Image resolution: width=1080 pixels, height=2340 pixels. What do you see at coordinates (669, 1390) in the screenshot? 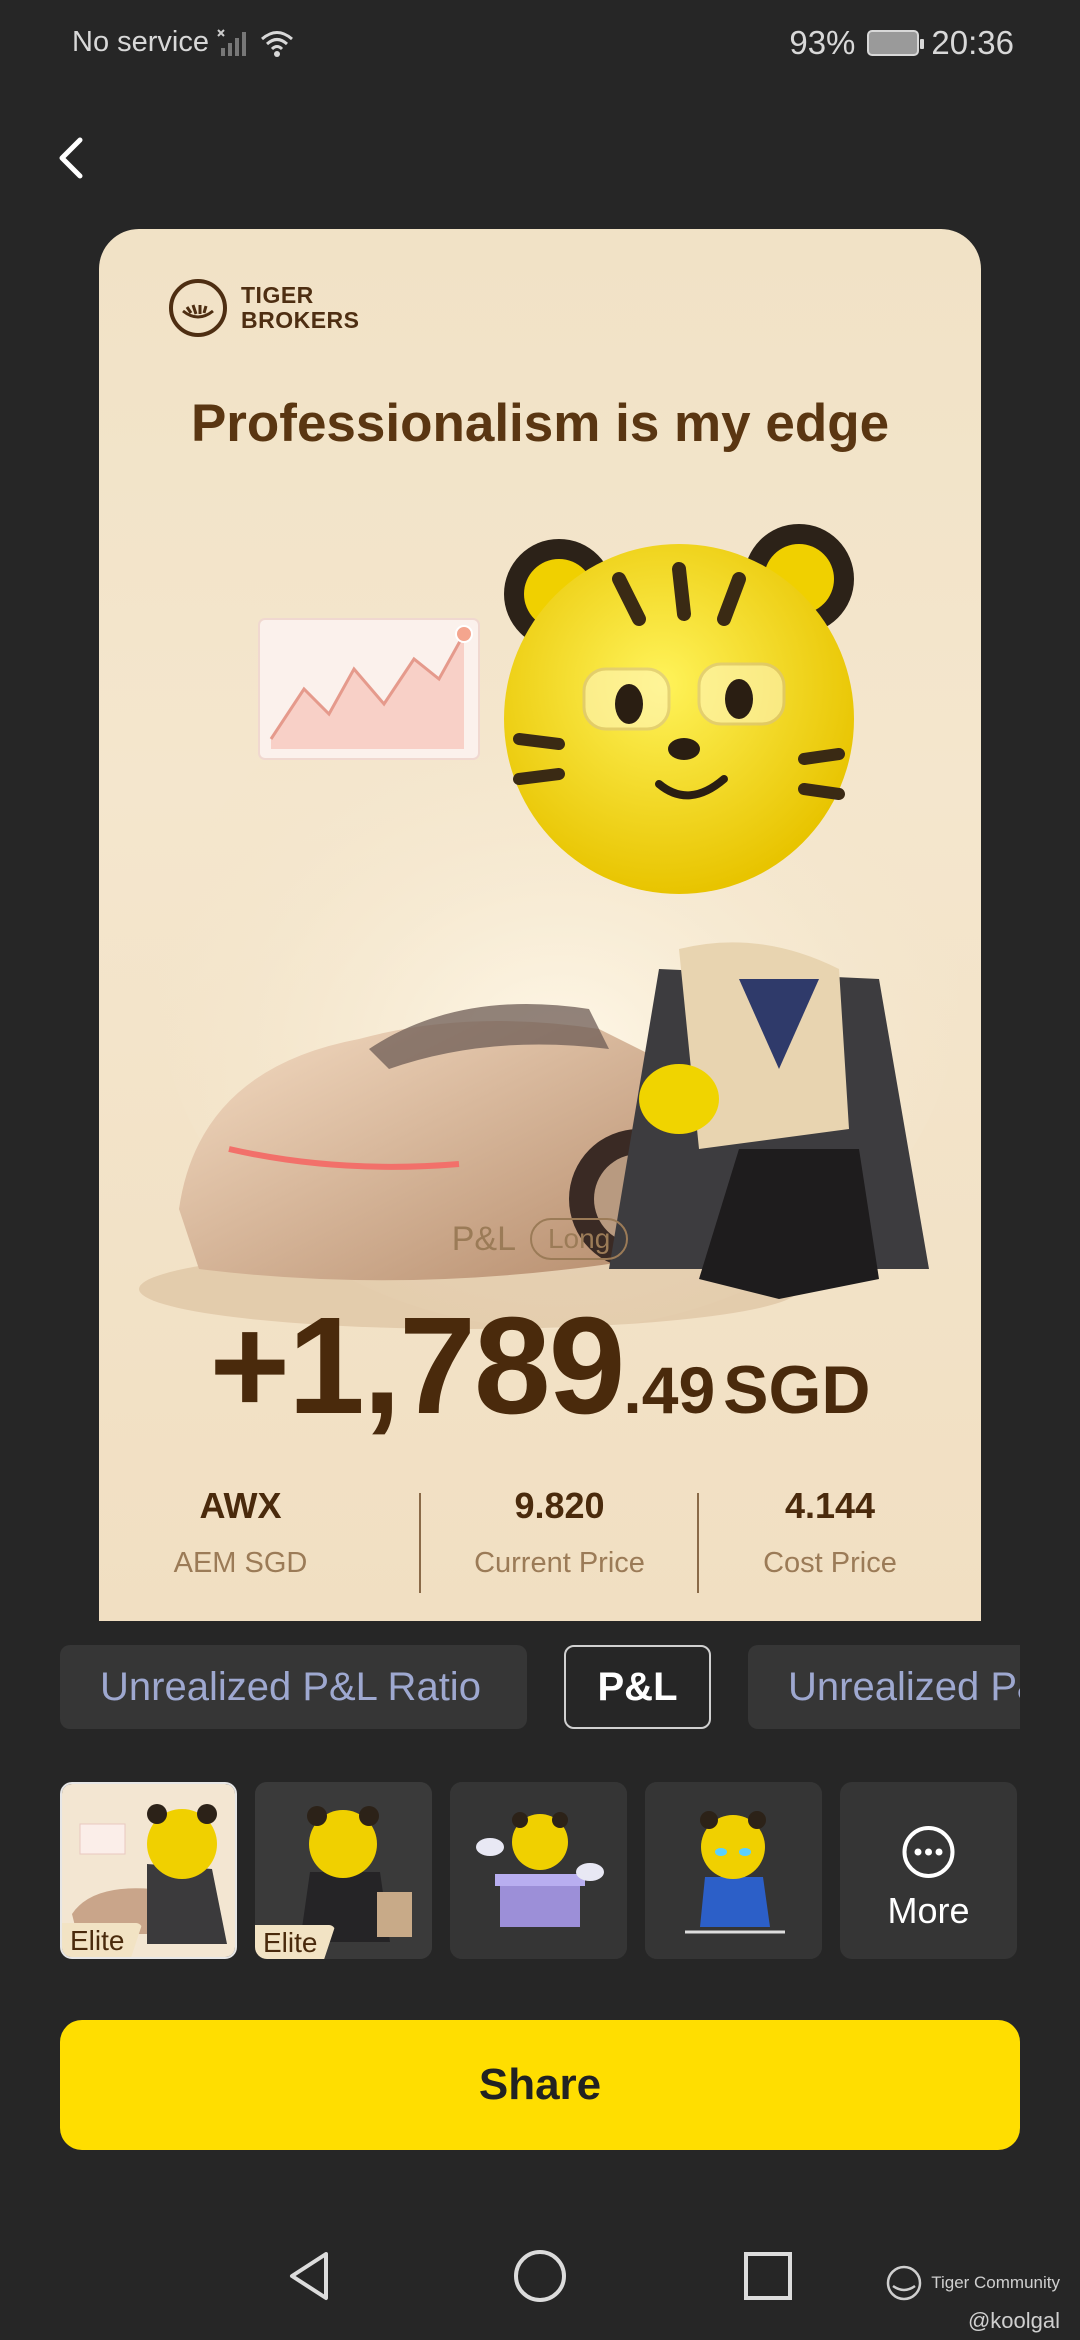
I see `pl-amount-decimal: .49` at bounding box center [669, 1390].